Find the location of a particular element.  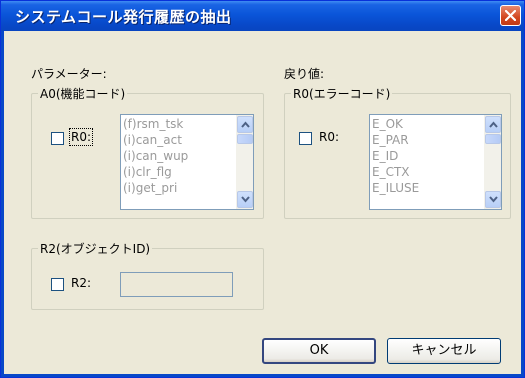

window-title: システムコール発行履歴の抽出 is located at coordinates (123, 17).